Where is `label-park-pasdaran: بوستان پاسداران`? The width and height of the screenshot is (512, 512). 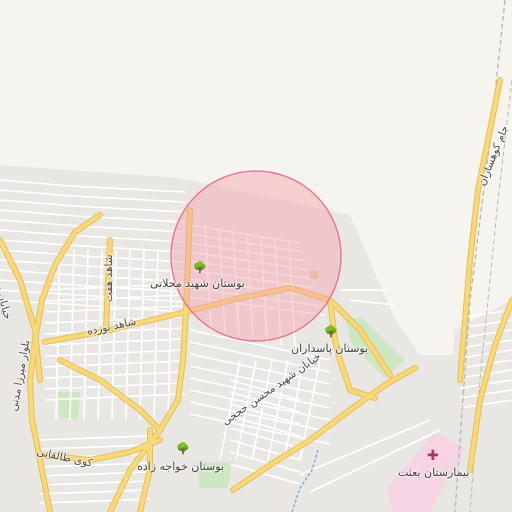 label-park-pasdaran: بوستان پاسداران is located at coordinates (330, 348).